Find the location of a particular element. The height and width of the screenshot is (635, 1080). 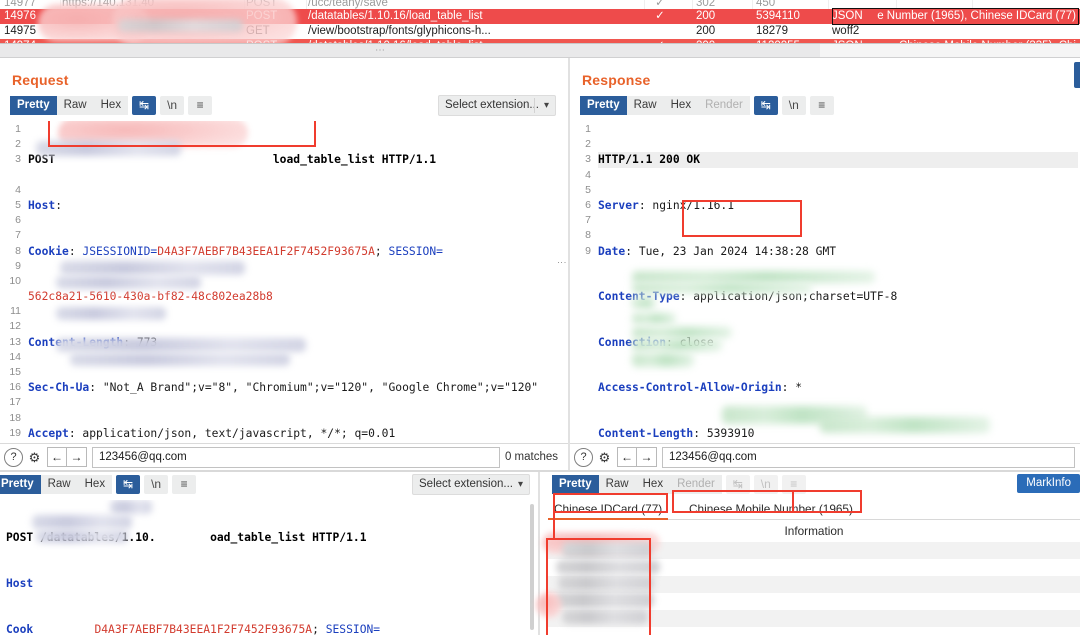

response-panel-title: Response is located at coordinates (616, 80).